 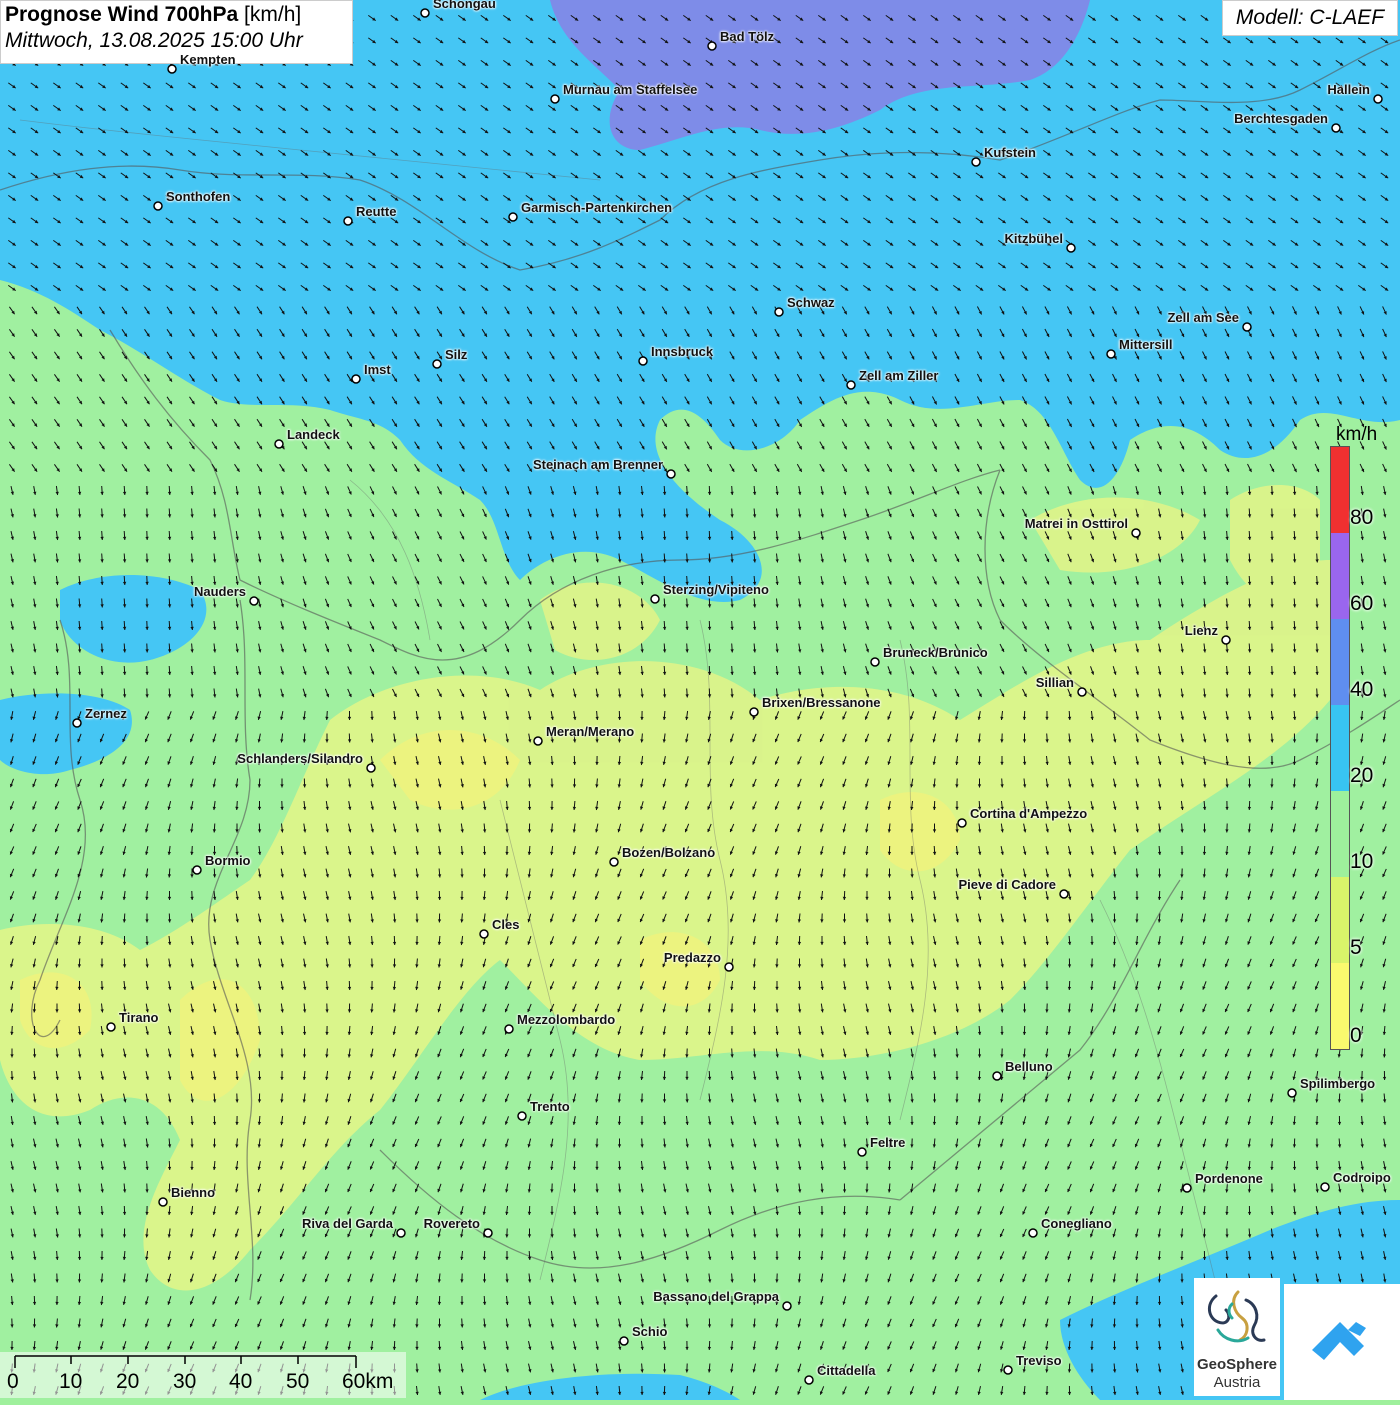 What do you see at coordinates (505, 924) in the screenshot?
I see `city-label: Cles` at bounding box center [505, 924].